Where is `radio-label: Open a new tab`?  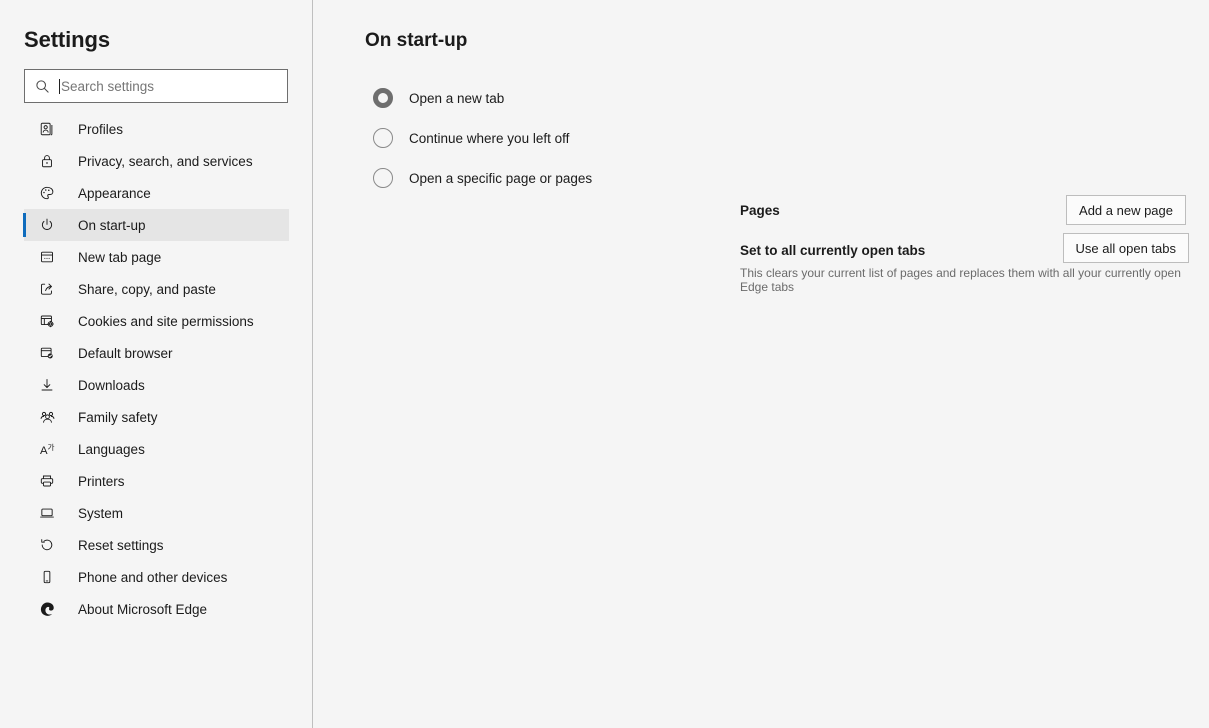 radio-label: Open a new tab is located at coordinates (457, 98).